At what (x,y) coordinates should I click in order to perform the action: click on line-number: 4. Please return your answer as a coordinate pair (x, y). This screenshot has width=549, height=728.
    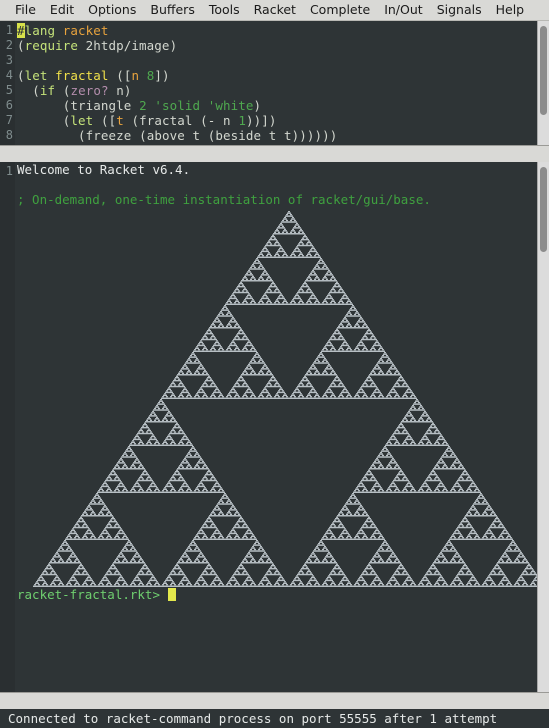
    Looking at the image, I should click on (9, 75).